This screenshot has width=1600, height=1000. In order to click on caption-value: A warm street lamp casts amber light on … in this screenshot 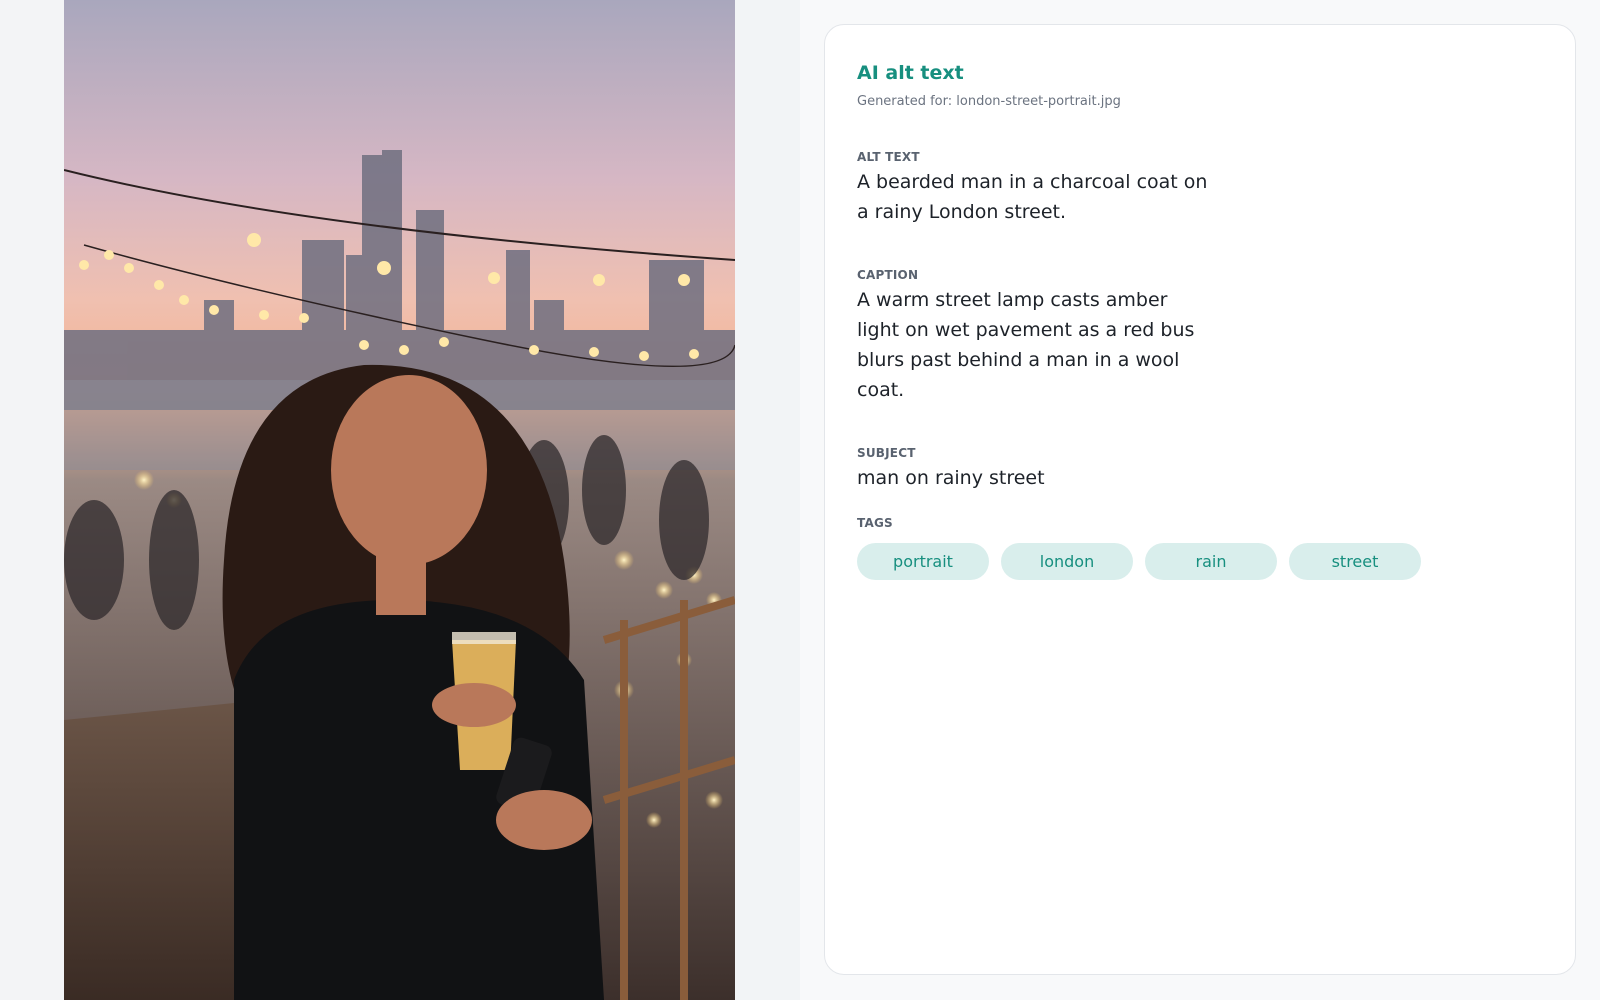, I will do `click(1026, 345)`.